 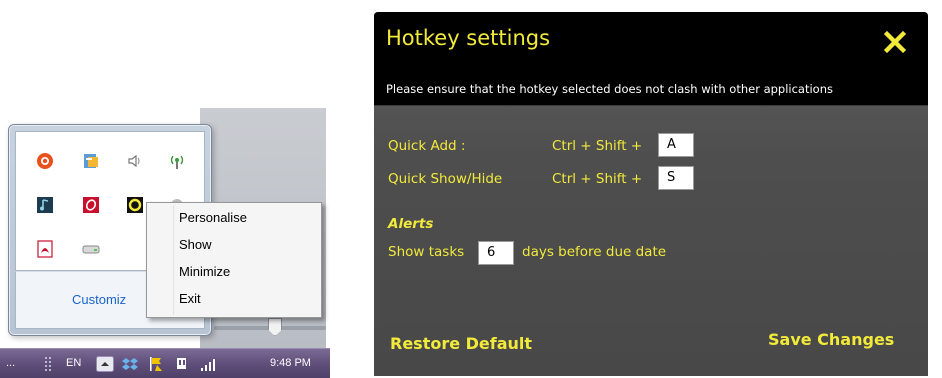 I want to click on grip-icon, so click(x=52, y=364).